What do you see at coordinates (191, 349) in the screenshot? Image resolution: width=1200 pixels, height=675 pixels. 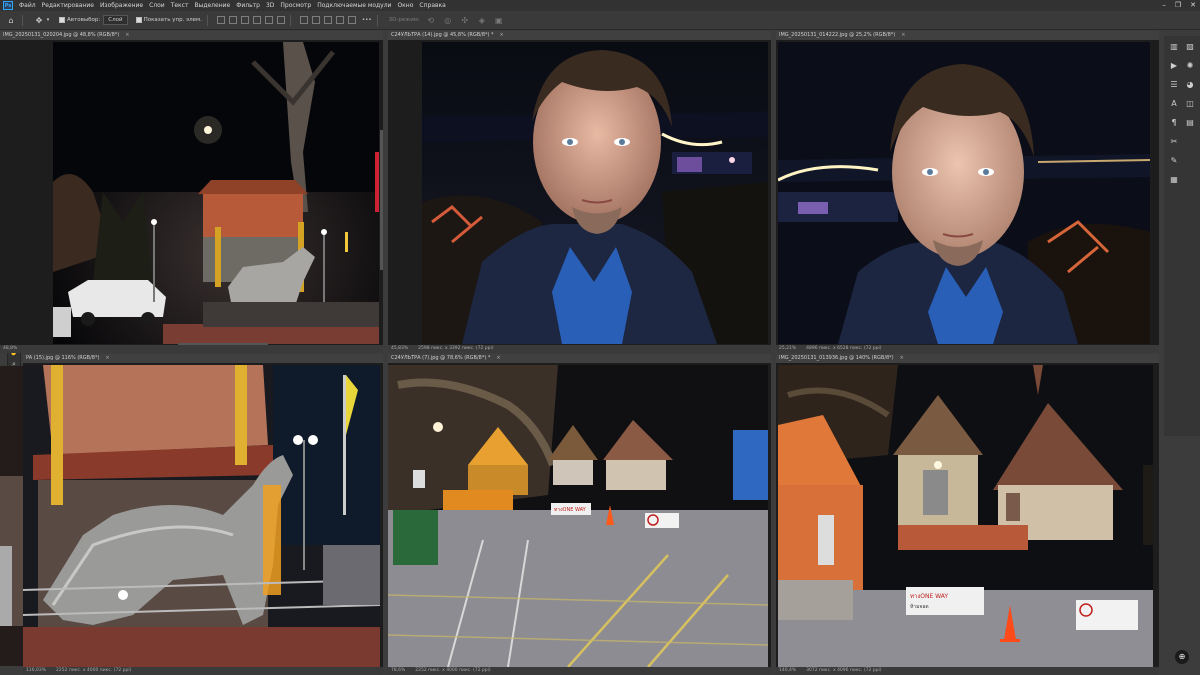 I see `status-bar: 48,8%` at bounding box center [191, 349].